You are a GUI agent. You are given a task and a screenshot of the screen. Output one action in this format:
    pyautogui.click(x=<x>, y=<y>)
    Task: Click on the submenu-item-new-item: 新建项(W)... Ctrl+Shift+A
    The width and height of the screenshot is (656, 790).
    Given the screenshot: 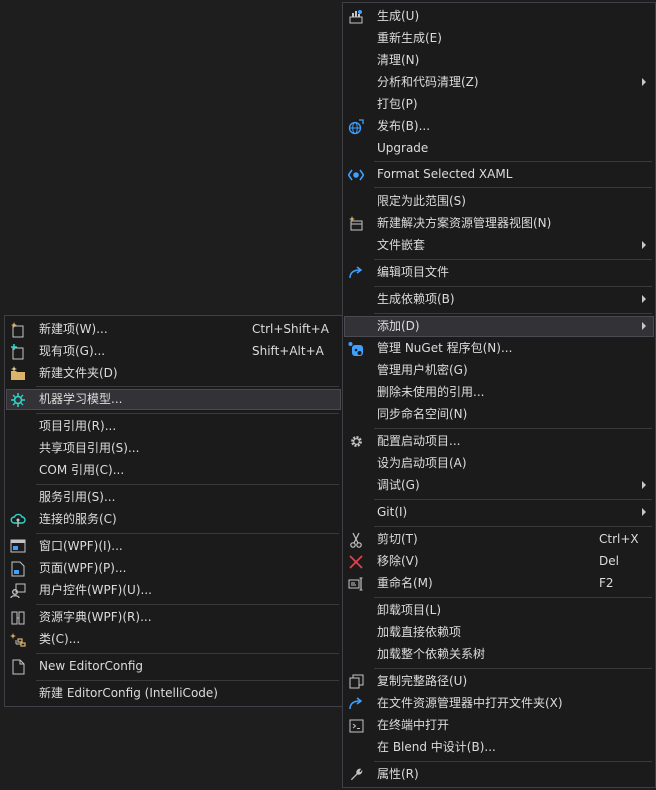 What is the action you would take?
    pyautogui.click(x=173, y=329)
    